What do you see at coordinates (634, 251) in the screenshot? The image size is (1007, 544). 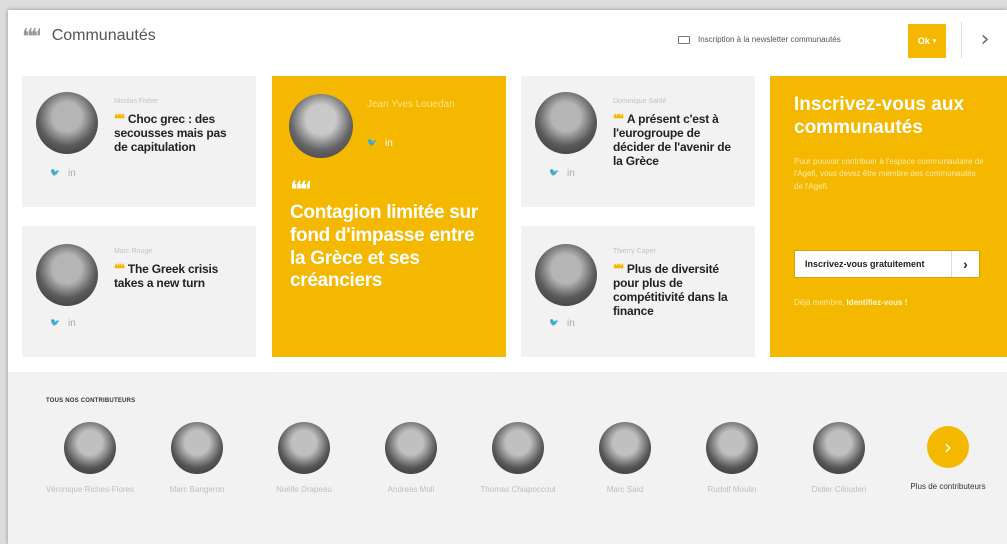 I see `author-name: Thierry Capet` at bounding box center [634, 251].